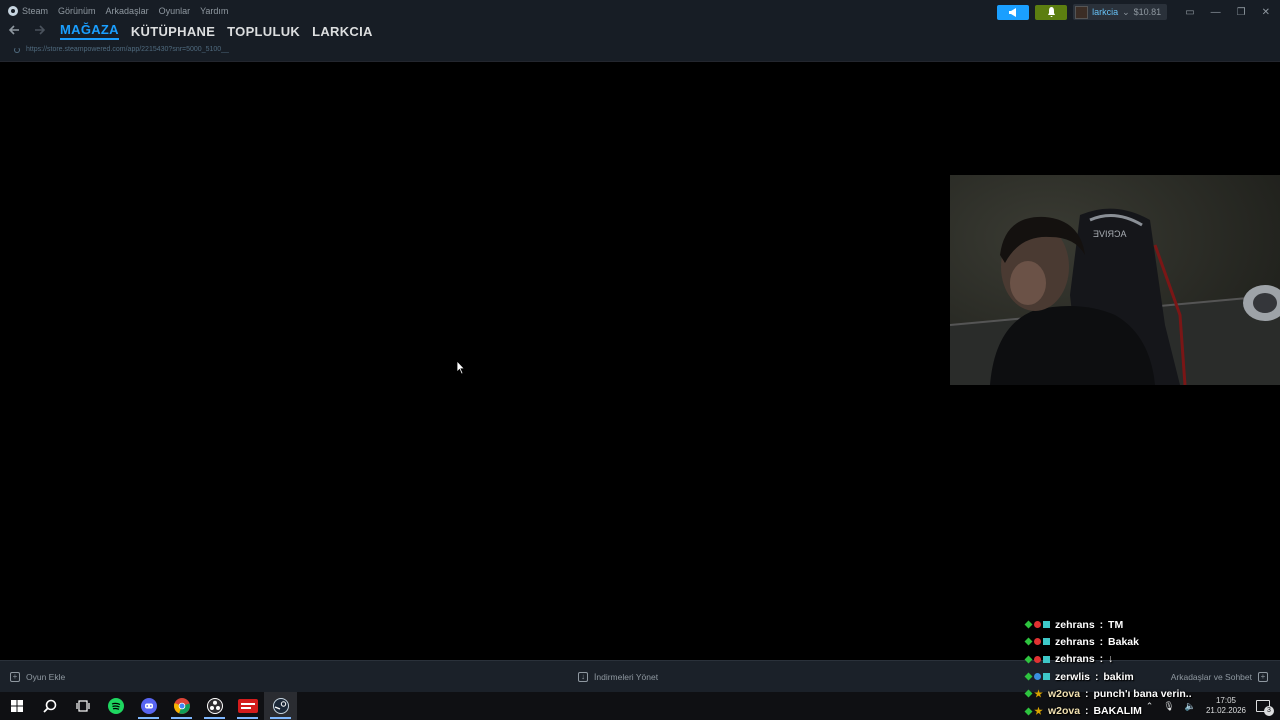  What do you see at coordinates (17, 49) in the screenshot?
I see `loading-spinner-icon` at bounding box center [17, 49].